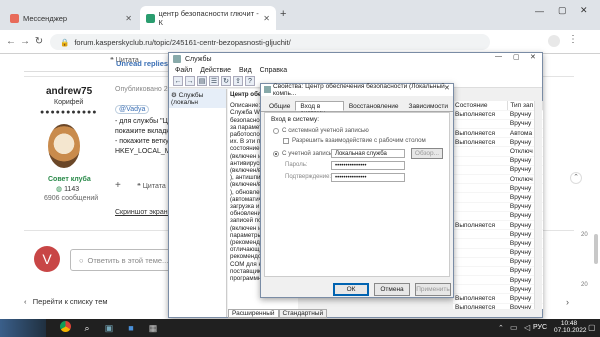  Describe the element at coordinates (65, 328) in the screenshot. I see `chrome-icon` at that location.